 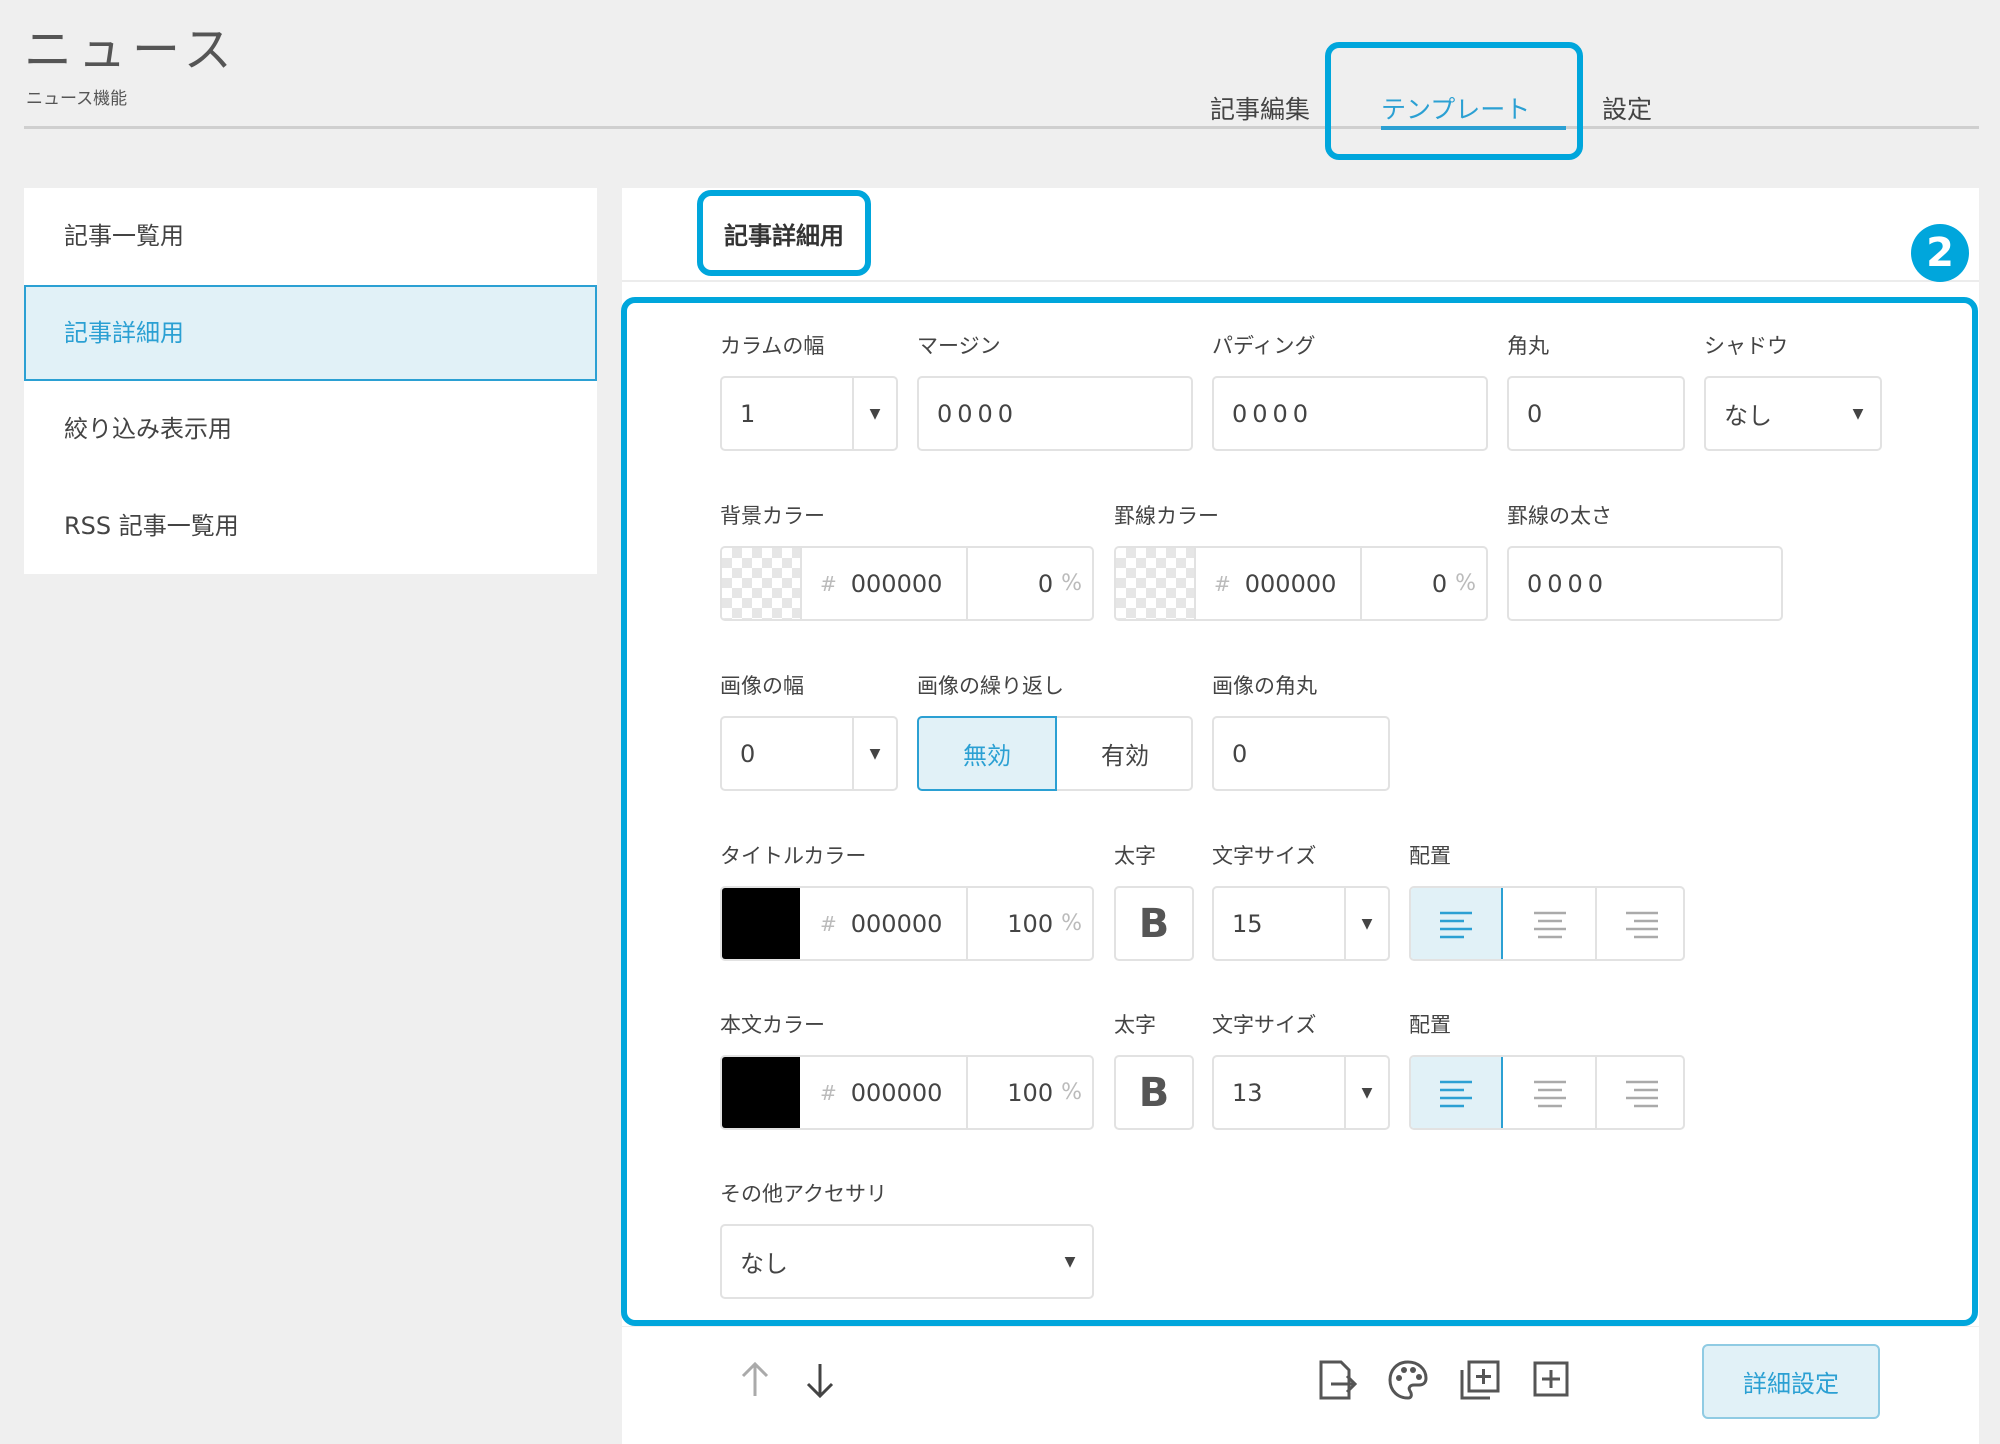 What do you see at coordinates (1791, 1381) in the screenshot?
I see `detail-settings-button: 詳細設定` at bounding box center [1791, 1381].